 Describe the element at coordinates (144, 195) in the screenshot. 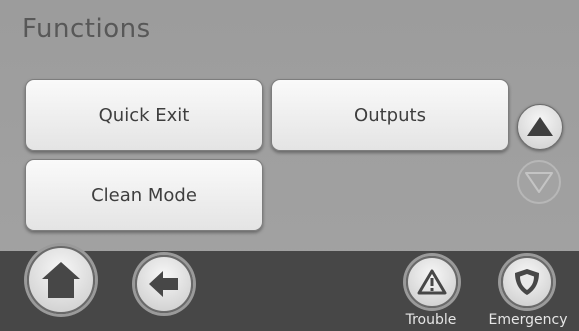

I see `clean-mode-button: Clean Mode` at that location.